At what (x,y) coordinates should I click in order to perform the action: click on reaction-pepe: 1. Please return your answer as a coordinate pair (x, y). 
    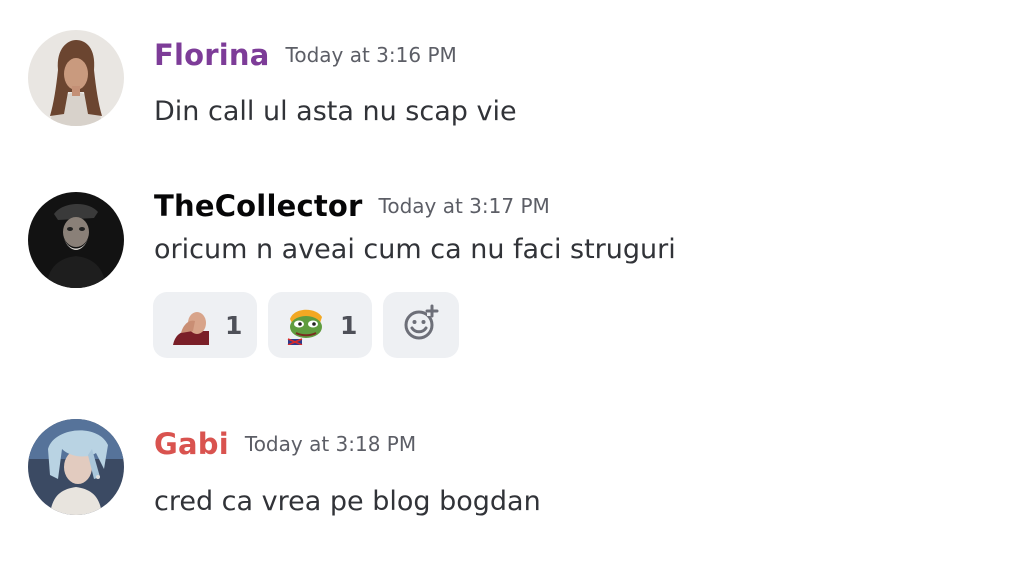
    Looking at the image, I should click on (320, 325).